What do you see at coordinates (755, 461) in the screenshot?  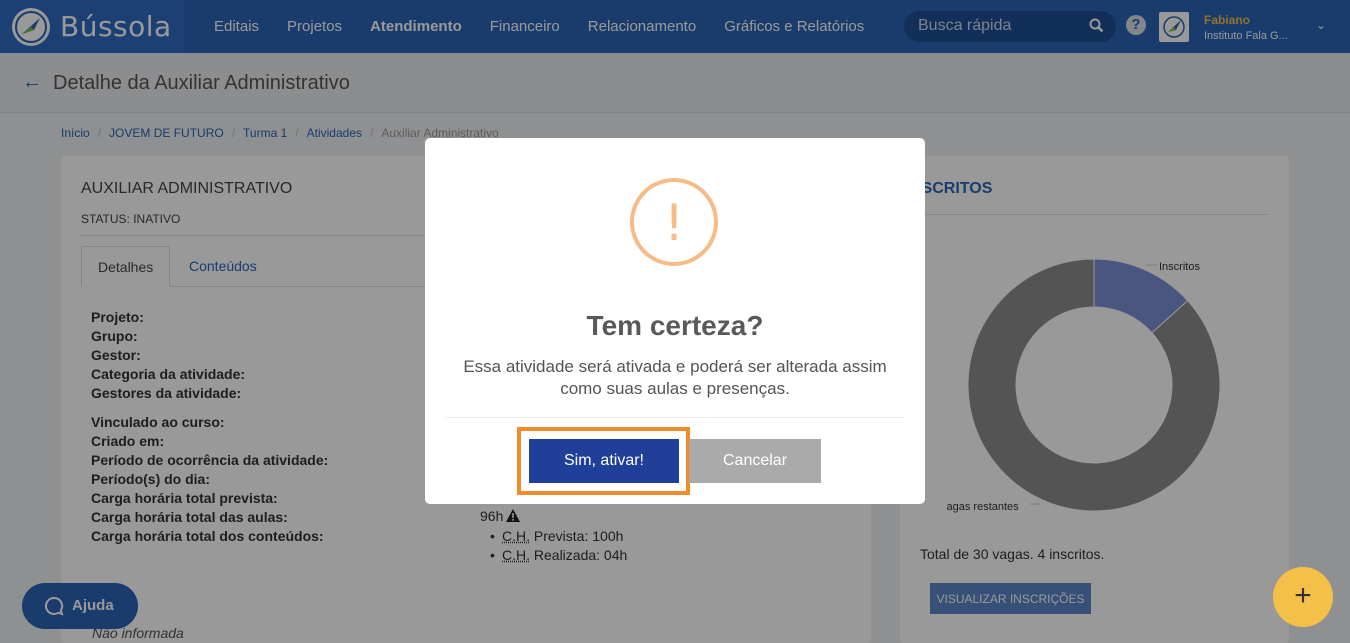 I see `cancel-button: Cancelar` at bounding box center [755, 461].